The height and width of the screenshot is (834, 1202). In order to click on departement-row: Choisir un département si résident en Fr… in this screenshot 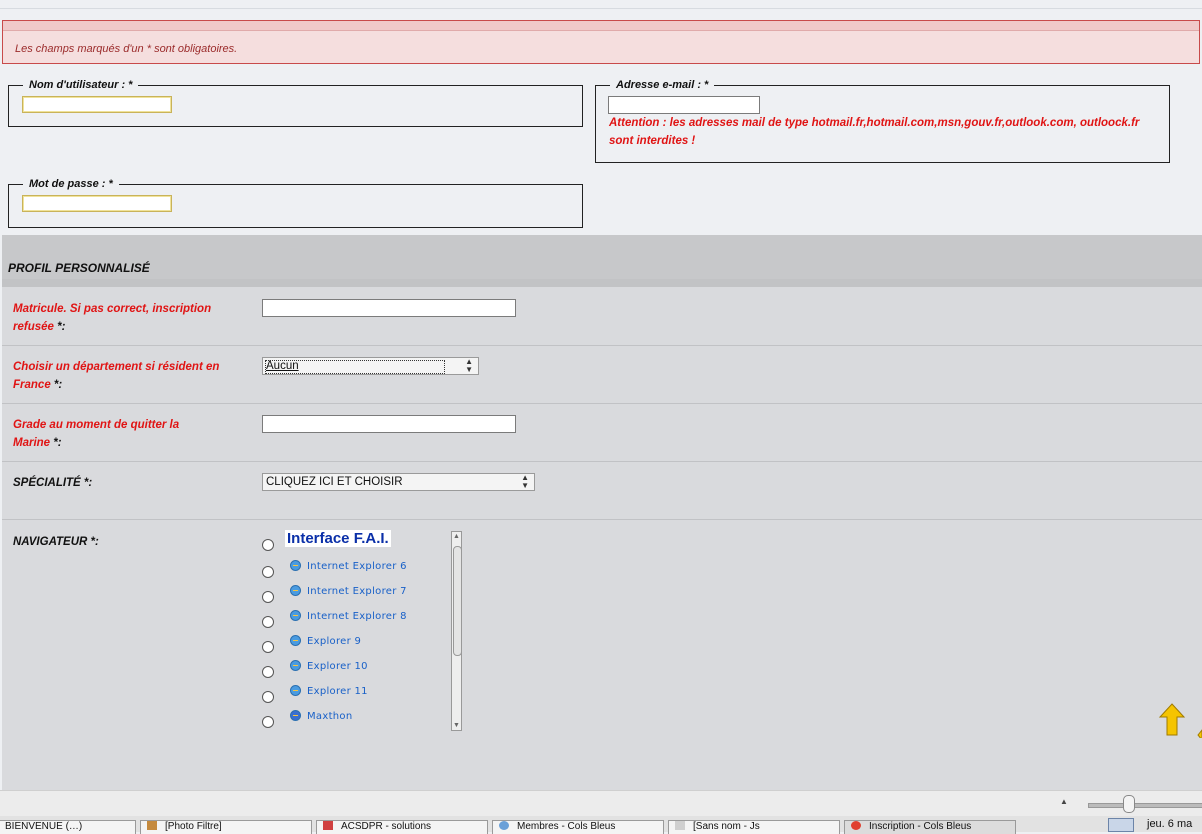, I will do `click(602, 375)`.